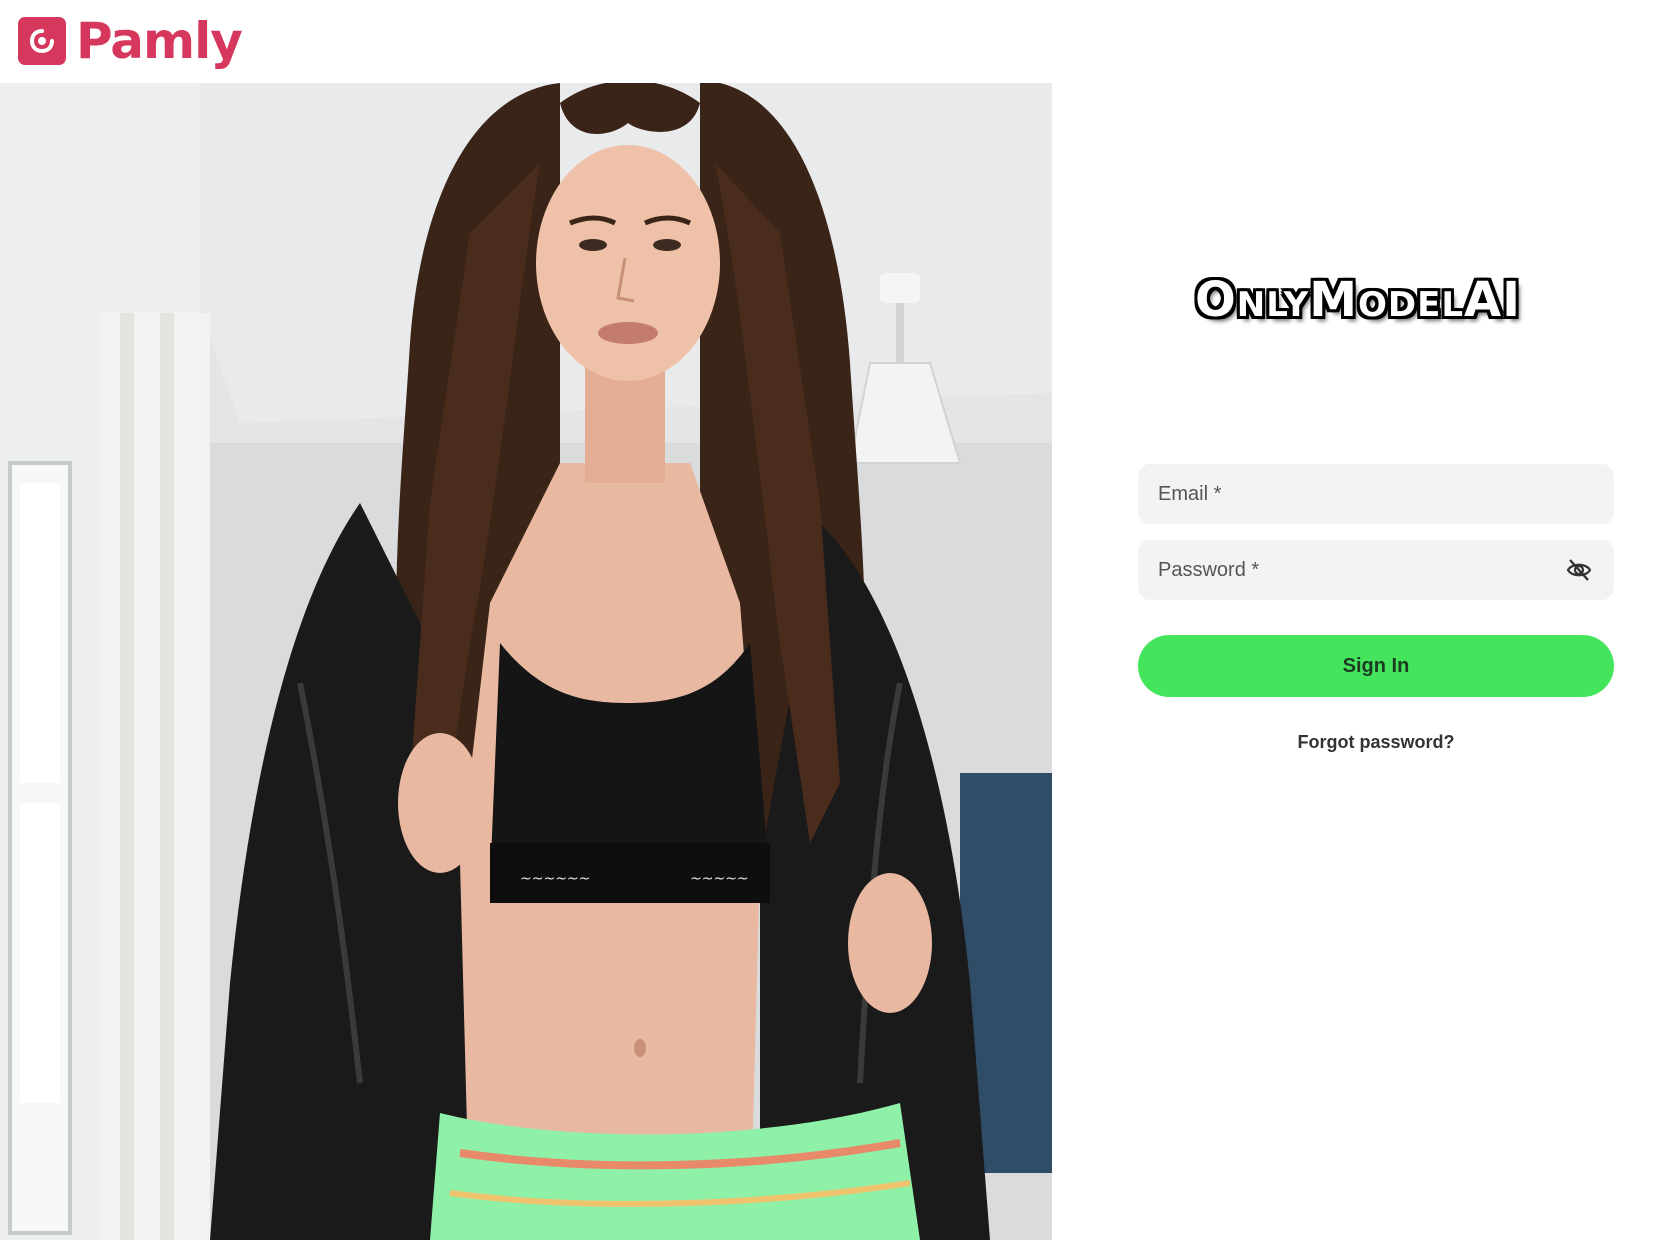 The image size is (1660, 1240). What do you see at coordinates (1376, 666) in the screenshot?
I see `sign-in-button: Sign In` at bounding box center [1376, 666].